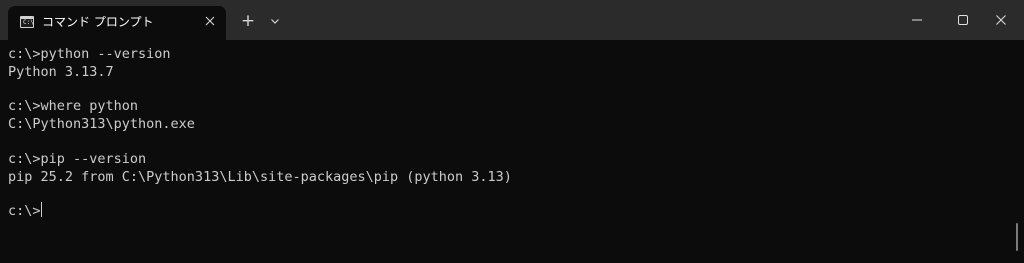  Describe the element at coordinates (89, 54) in the screenshot. I see `terminal-line: c:\>python --version` at that location.